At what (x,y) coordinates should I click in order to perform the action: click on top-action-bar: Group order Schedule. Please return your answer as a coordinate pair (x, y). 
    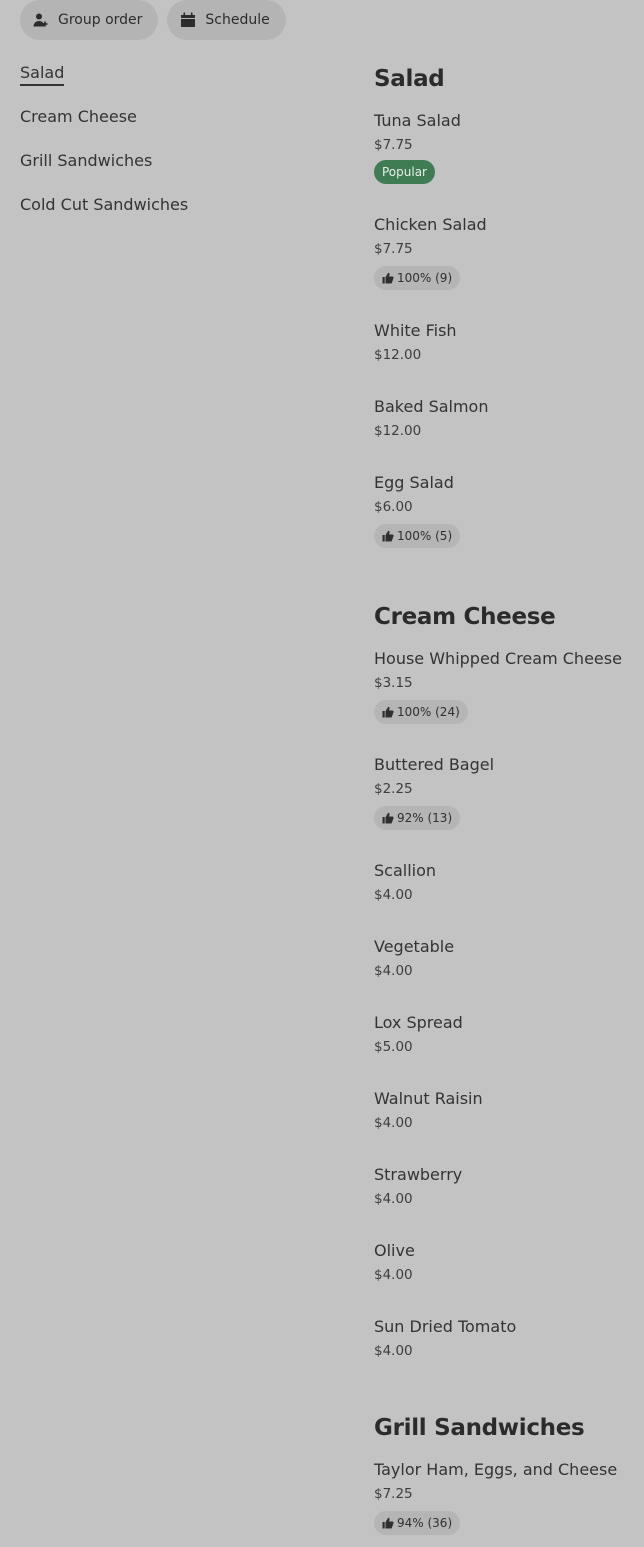
    Looking at the image, I should click on (153, 20).